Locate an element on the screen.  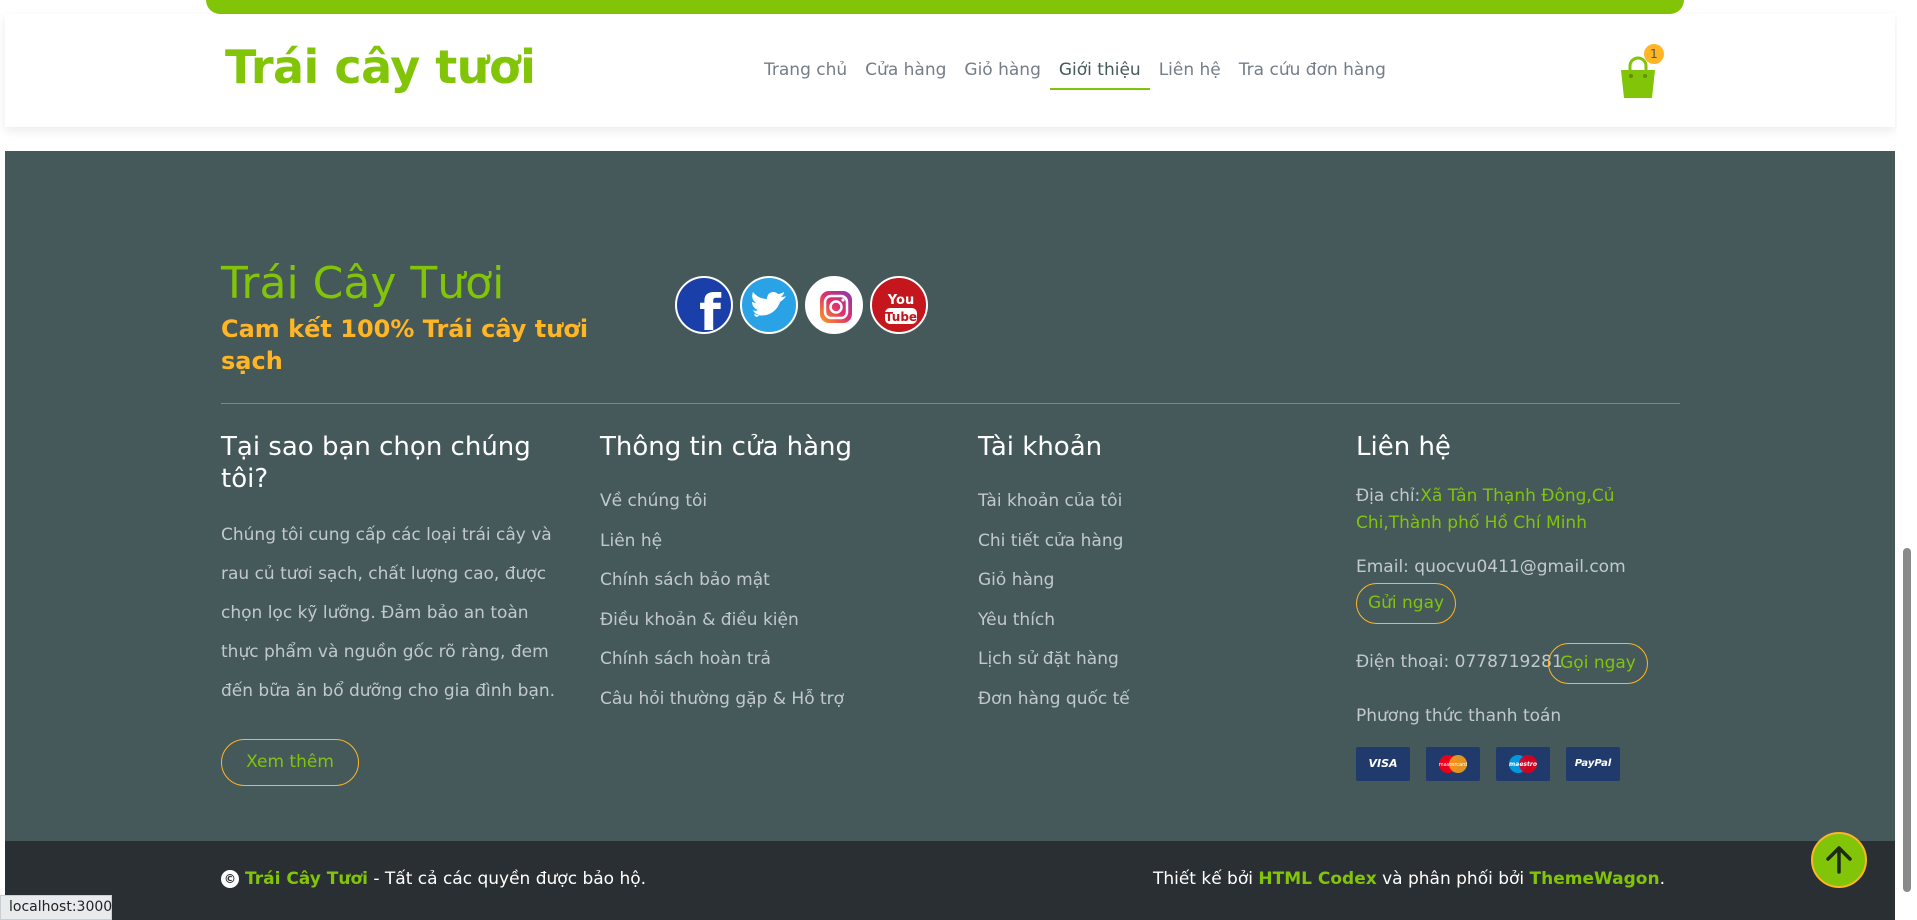
mastercard-label: mastercard is located at coordinates (1453, 765).